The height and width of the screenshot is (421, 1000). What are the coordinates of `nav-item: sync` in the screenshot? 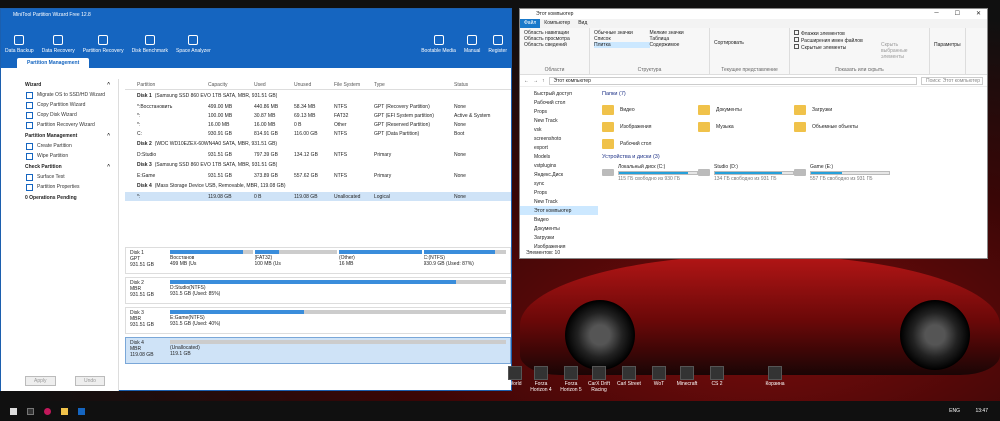 It's located at (559, 183).